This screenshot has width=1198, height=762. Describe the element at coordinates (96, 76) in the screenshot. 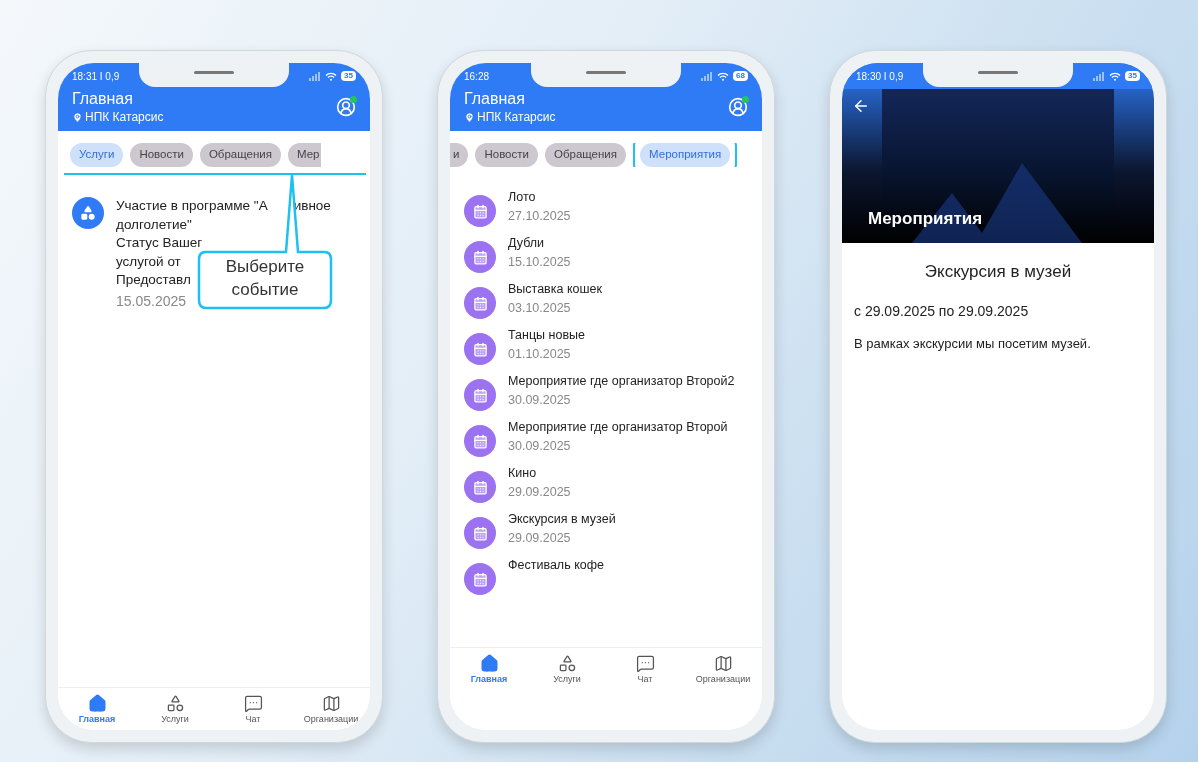

I see `status-time: 18:31 I 0,9` at that location.